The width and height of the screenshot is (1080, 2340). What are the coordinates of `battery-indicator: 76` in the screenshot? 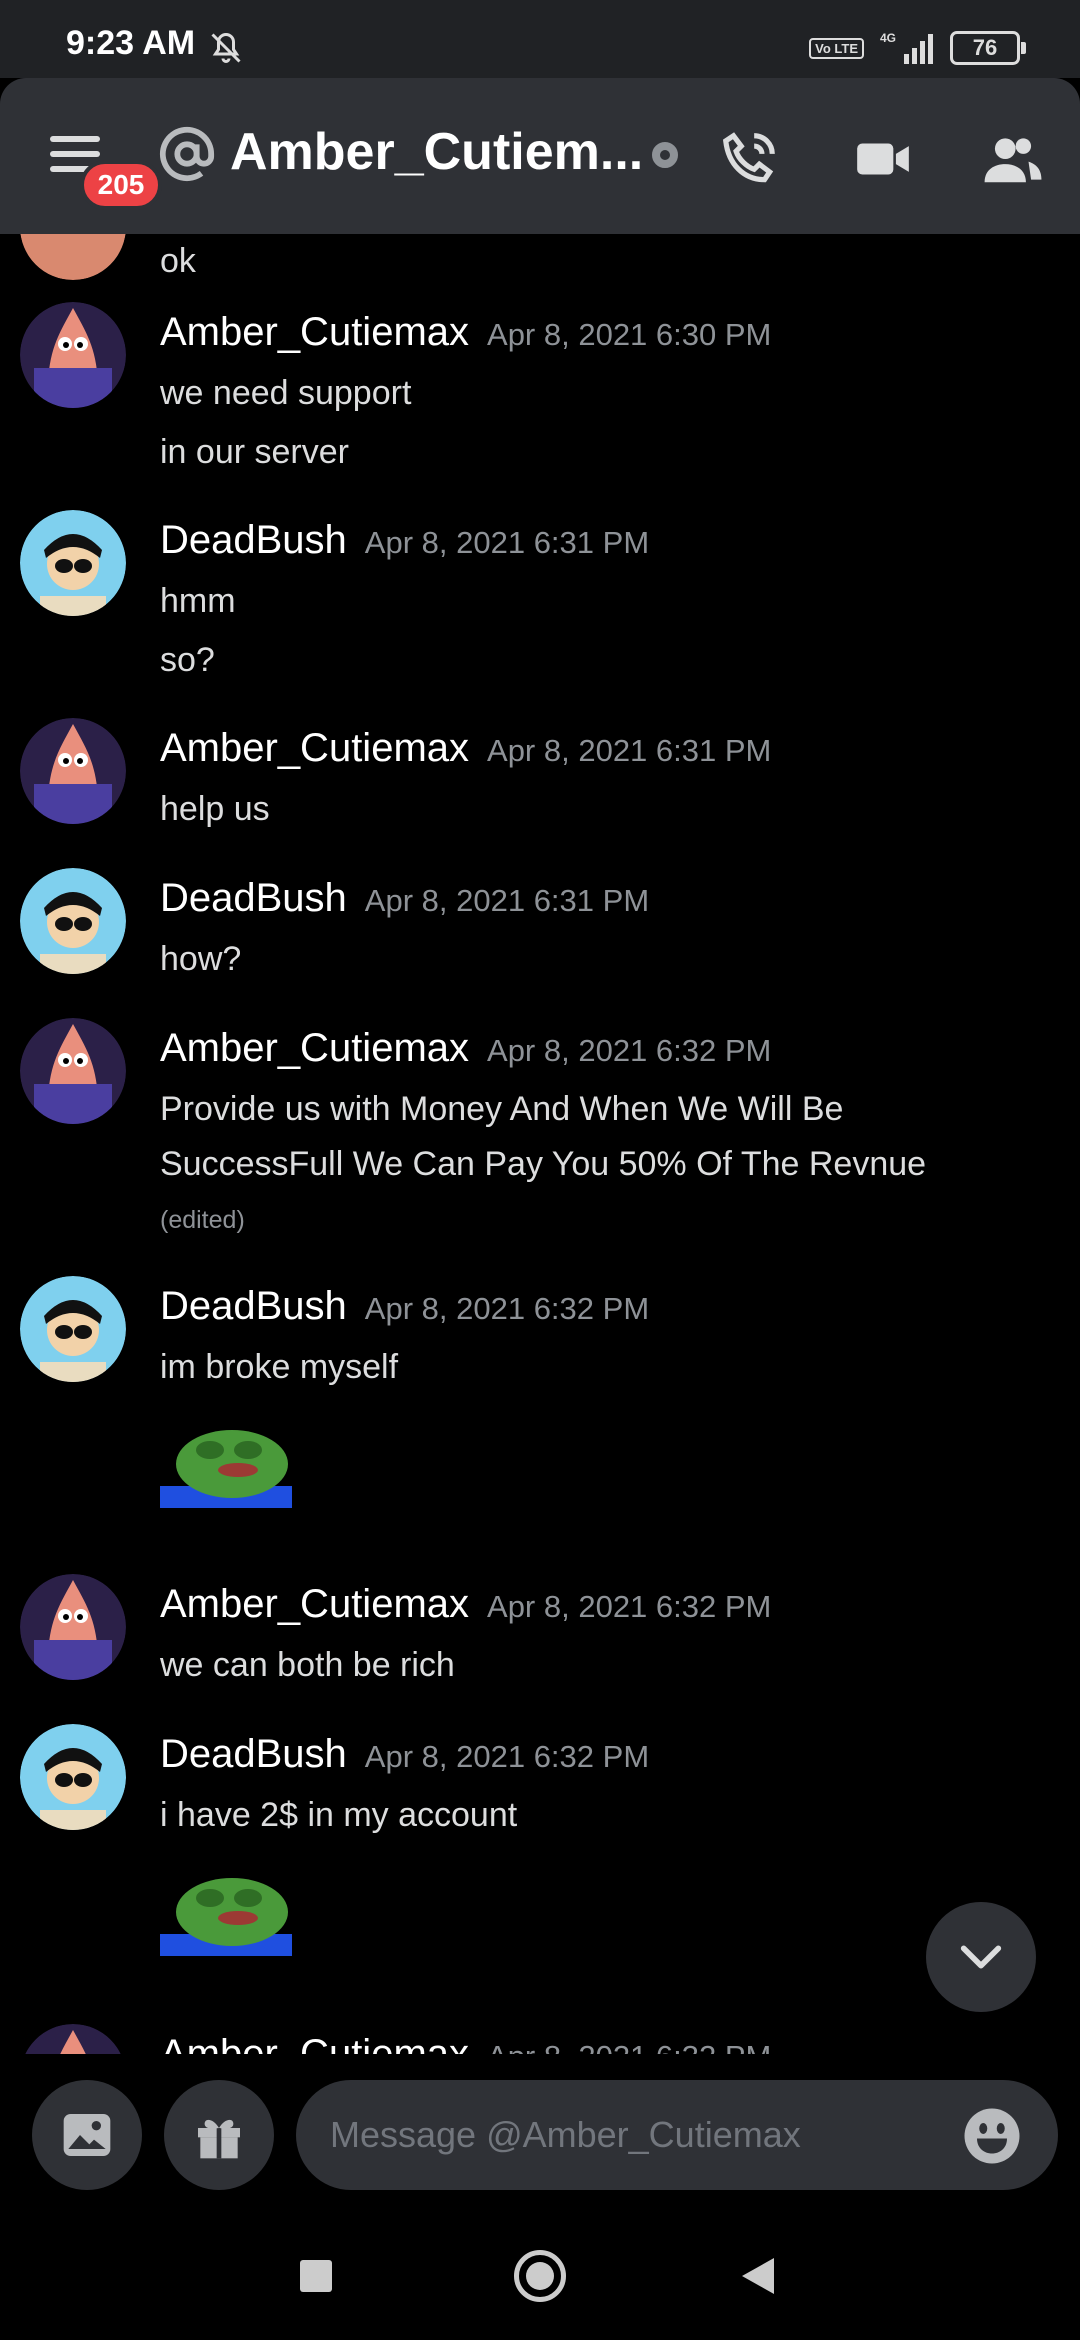 It's located at (988, 48).